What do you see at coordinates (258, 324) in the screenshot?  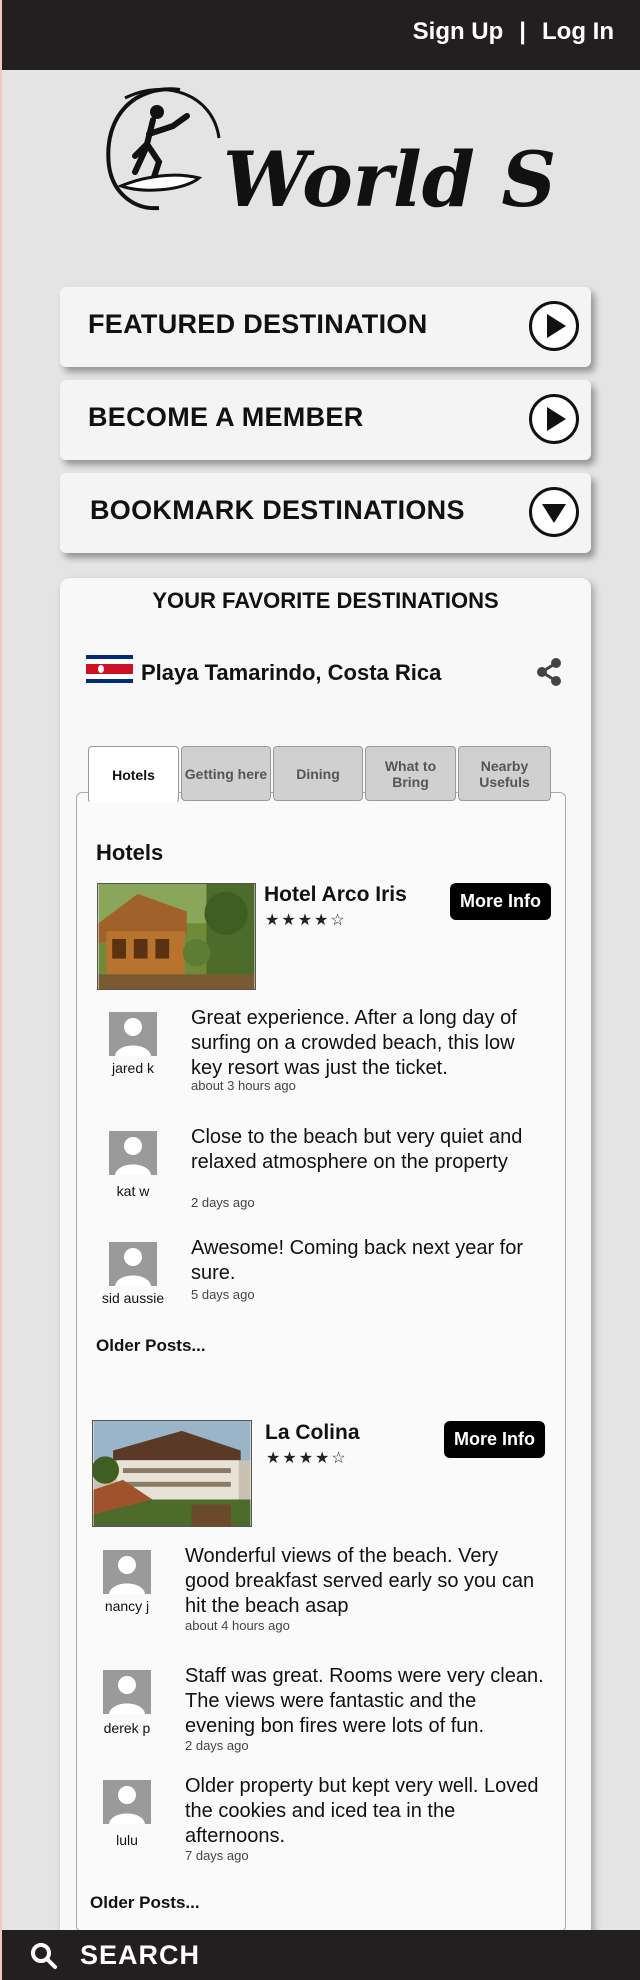 I see `menu-label: FEATURED DESTINATION` at bounding box center [258, 324].